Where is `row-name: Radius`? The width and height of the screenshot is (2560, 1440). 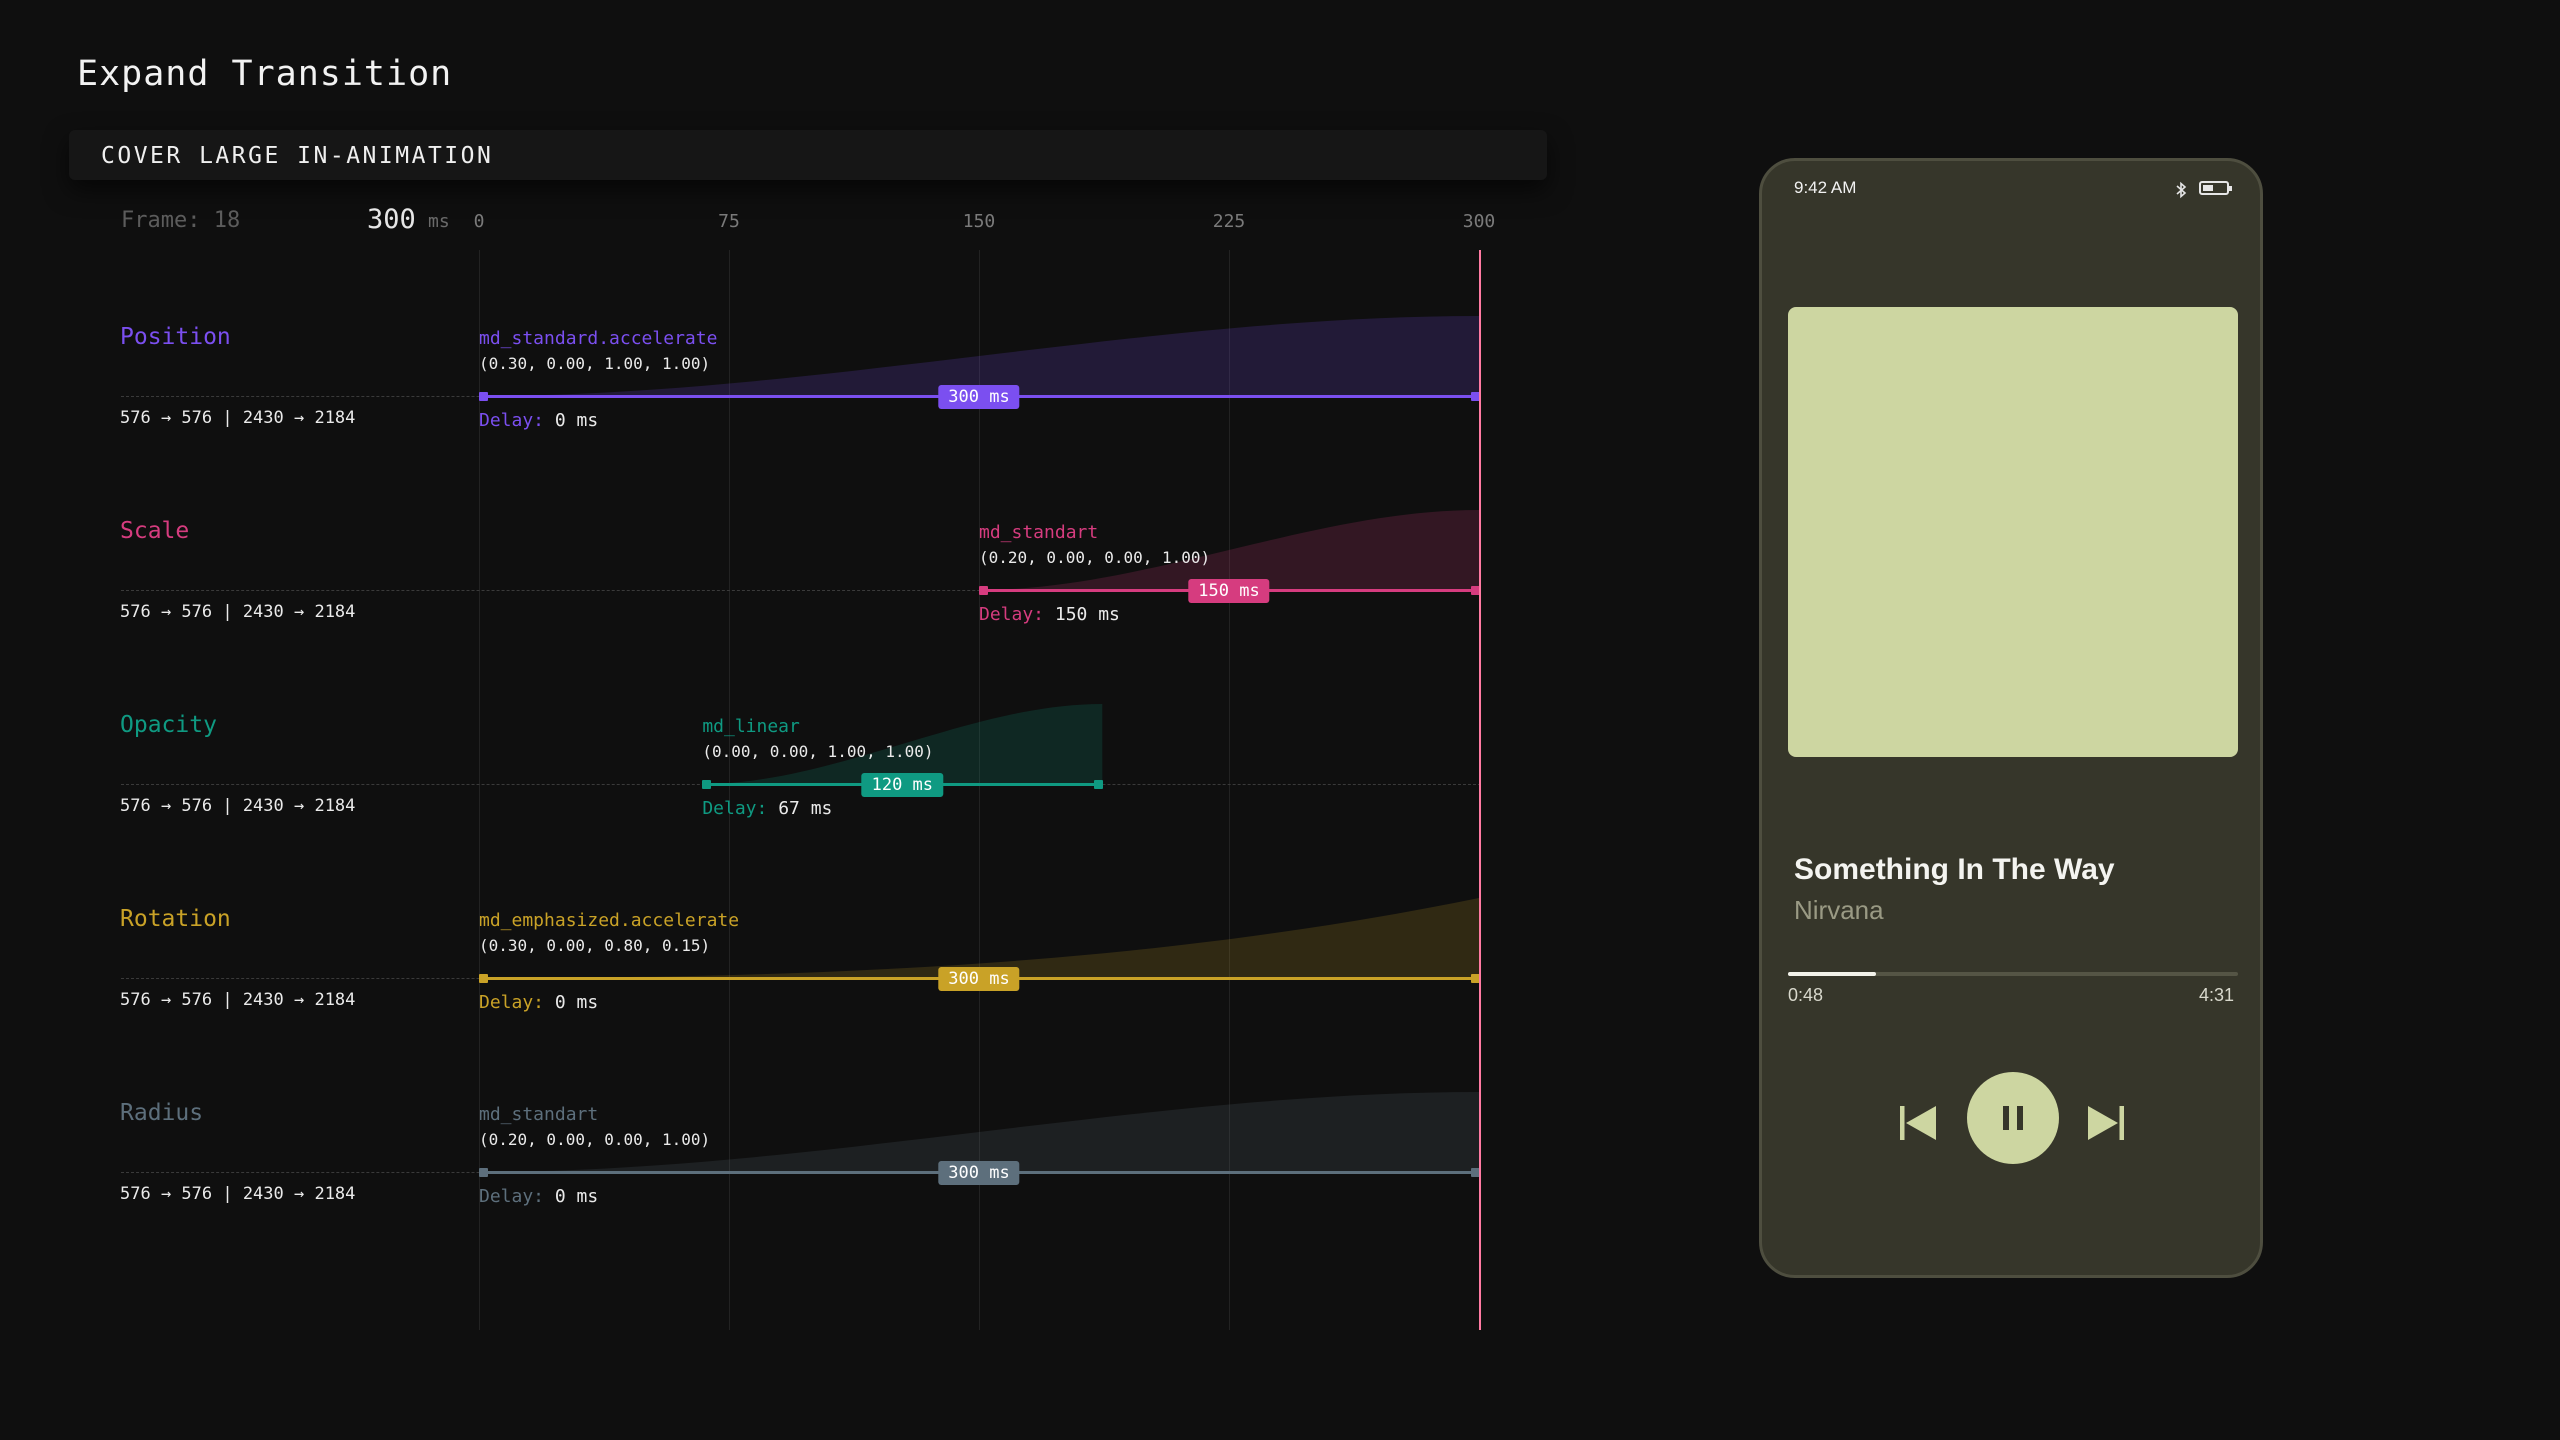 row-name: Radius is located at coordinates (162, 1113).